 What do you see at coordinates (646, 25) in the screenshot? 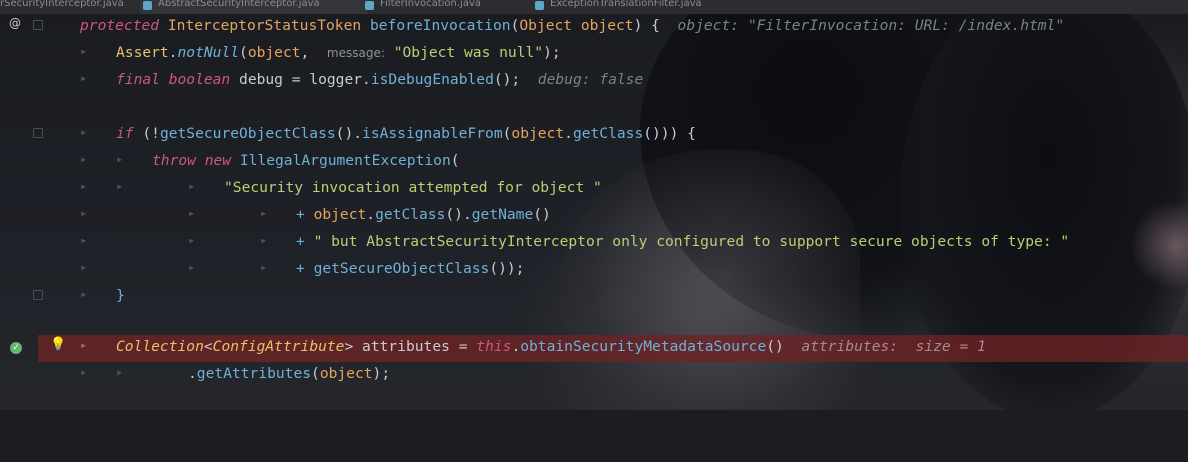
I see `punctuation: ) {` at bounding box center [646, 25].